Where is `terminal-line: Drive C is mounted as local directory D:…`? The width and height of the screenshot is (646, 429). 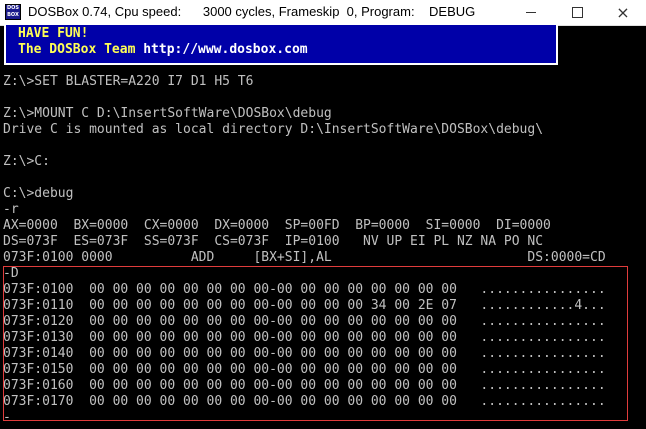 terminal-line: Drive C is mounted as local directory D:… is located at coordinates (273, 129).